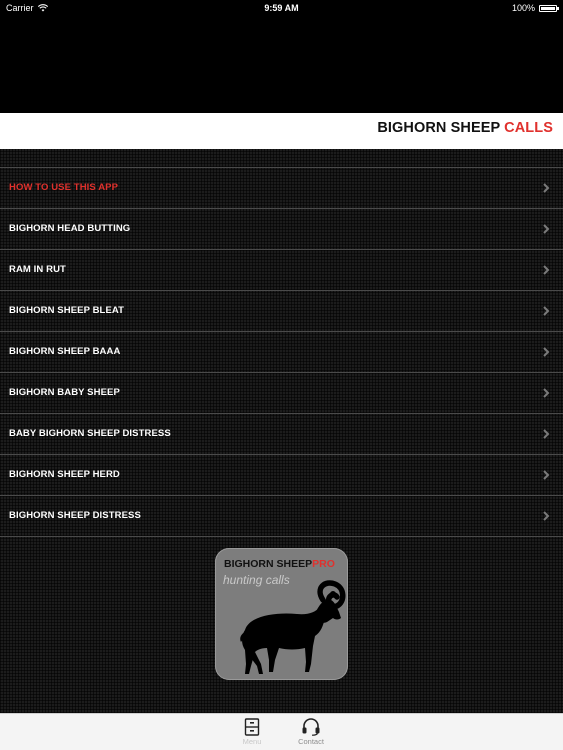 The height and width of the screenshot is (750, 563). What do you see at coordinates (323, 564) in the screenshot?
I see `promo-title-accent: PRO` at bounding box center [323, 564].